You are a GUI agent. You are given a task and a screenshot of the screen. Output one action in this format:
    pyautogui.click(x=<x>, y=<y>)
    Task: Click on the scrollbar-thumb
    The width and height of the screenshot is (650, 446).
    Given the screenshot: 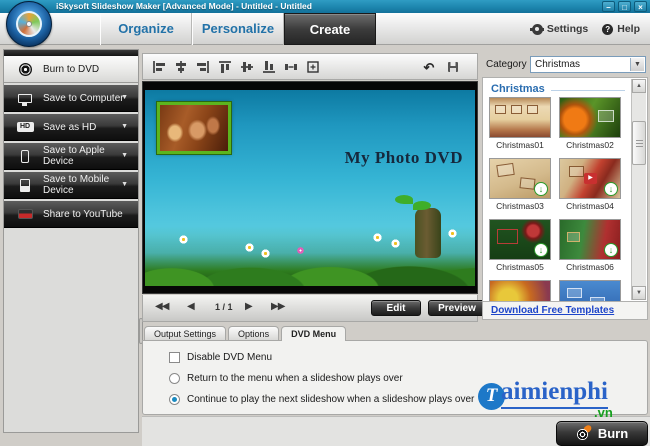 What is the action you would take?
    pyautogui.click(x=639, y=143)
    